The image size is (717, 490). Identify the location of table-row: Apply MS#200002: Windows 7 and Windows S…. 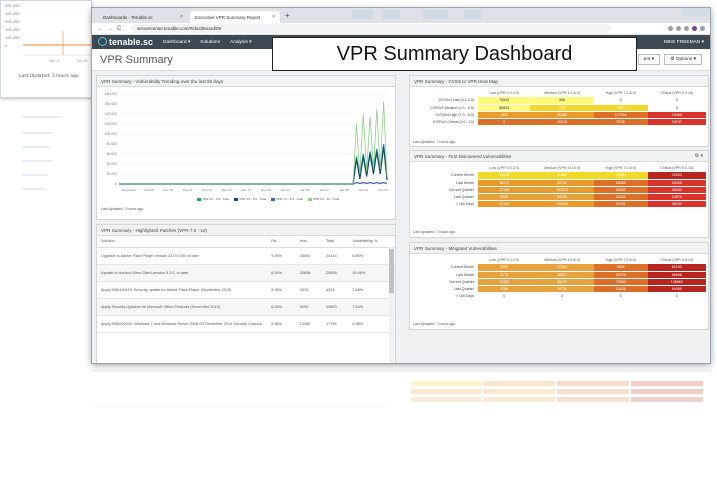
(246, 324).